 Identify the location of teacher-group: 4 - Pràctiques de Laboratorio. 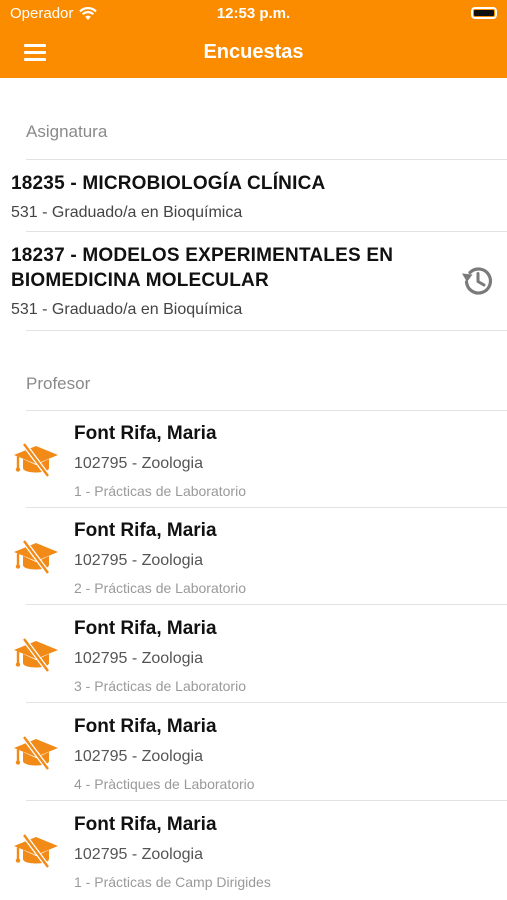
(164, 784).